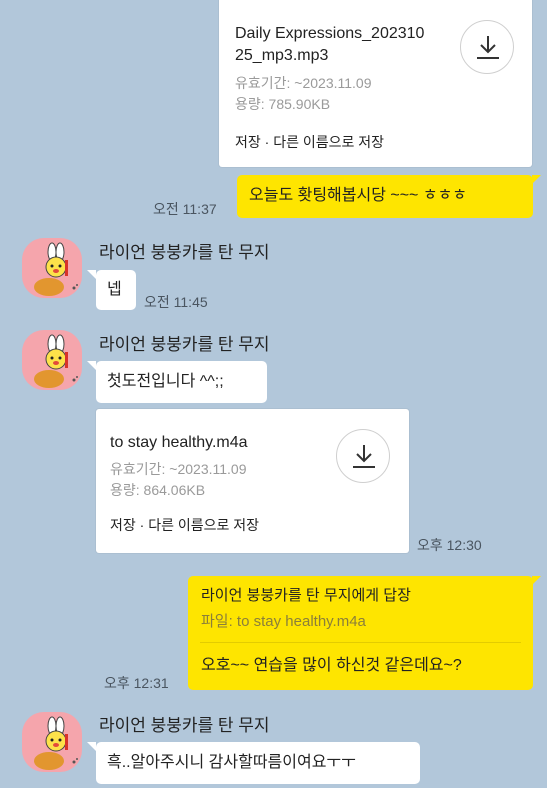  Describe the element at coordinates (360, 642) in the screenshot. I see `reply-divider` at that location.